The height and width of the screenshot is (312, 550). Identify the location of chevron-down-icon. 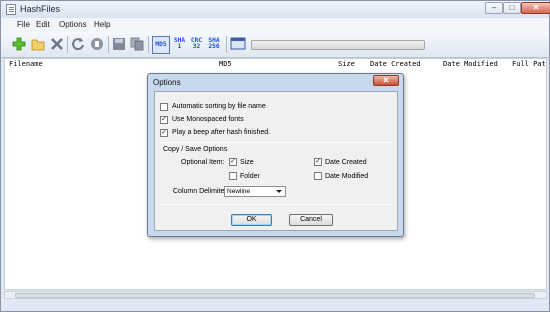
(279, 191).